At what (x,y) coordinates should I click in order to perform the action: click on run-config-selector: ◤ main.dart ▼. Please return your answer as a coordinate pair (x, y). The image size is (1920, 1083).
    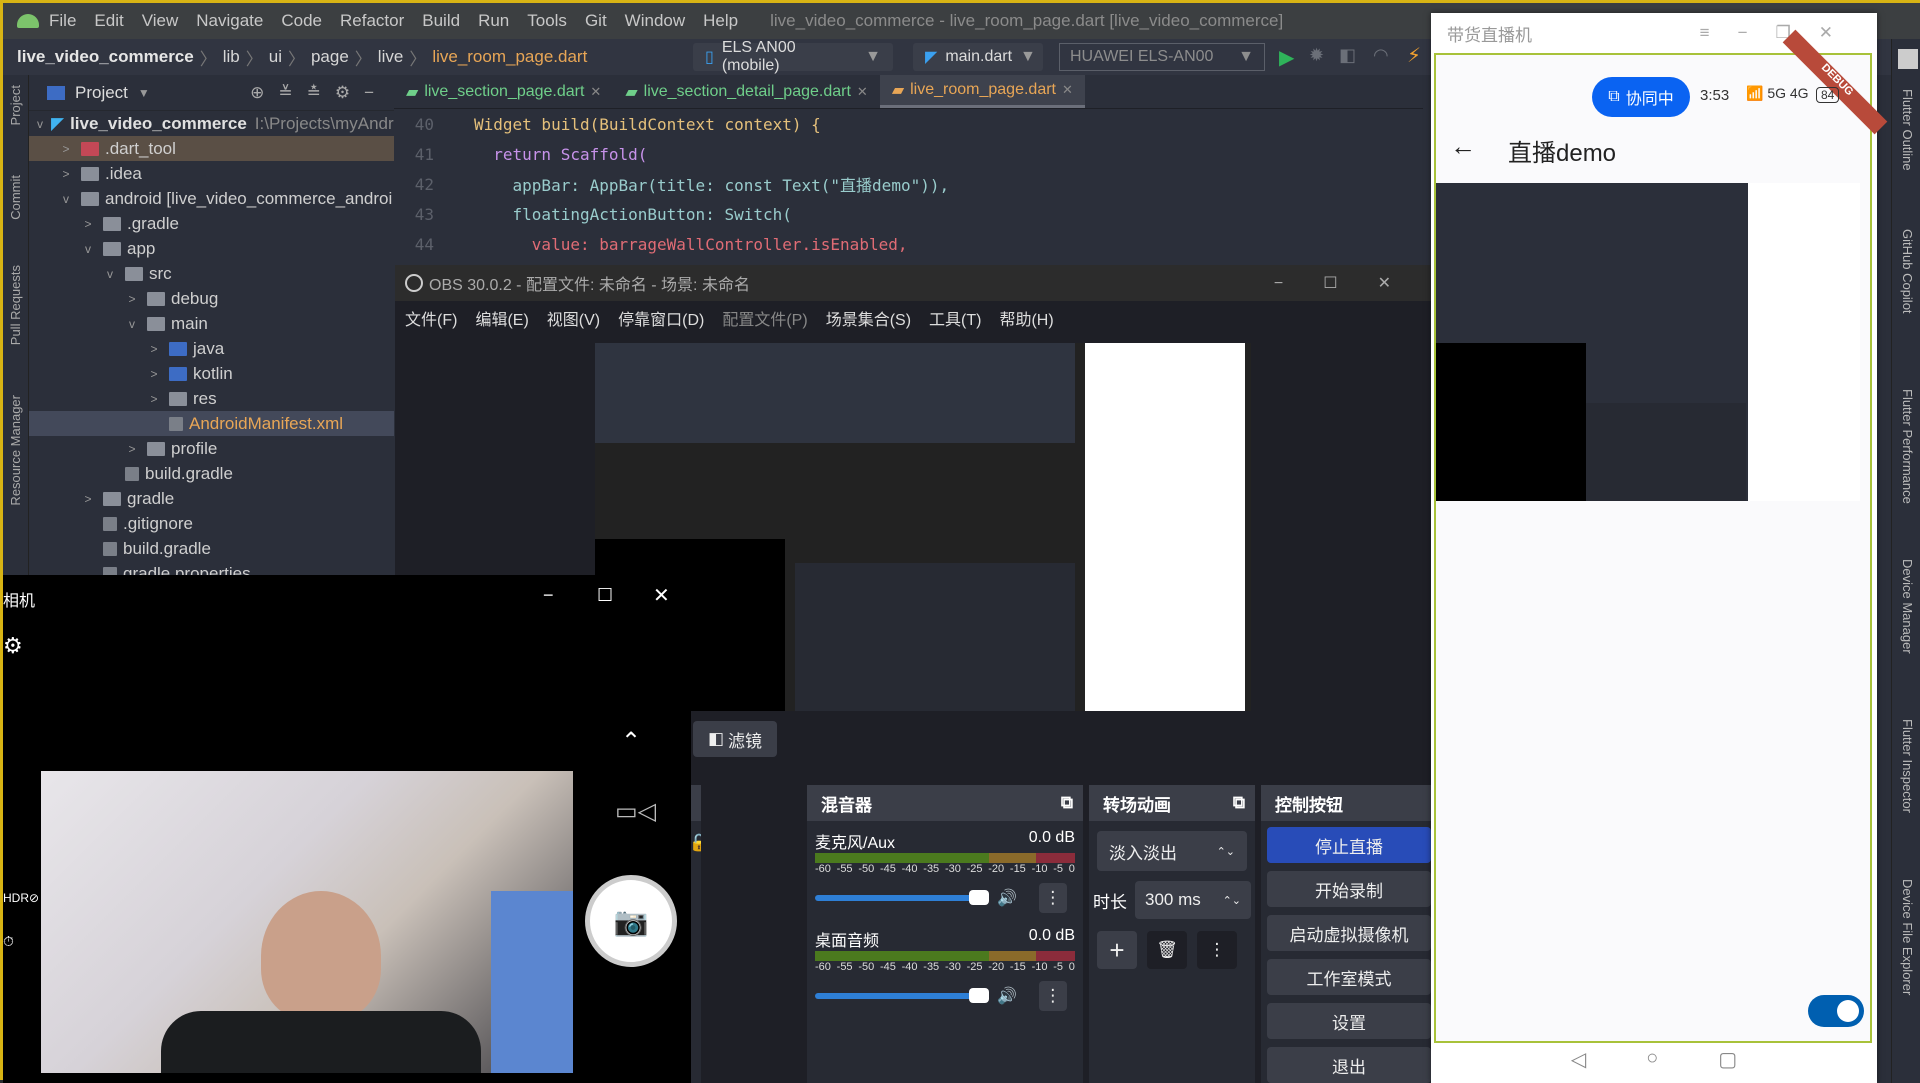
    Looking at the image, I should click on (978, 57).